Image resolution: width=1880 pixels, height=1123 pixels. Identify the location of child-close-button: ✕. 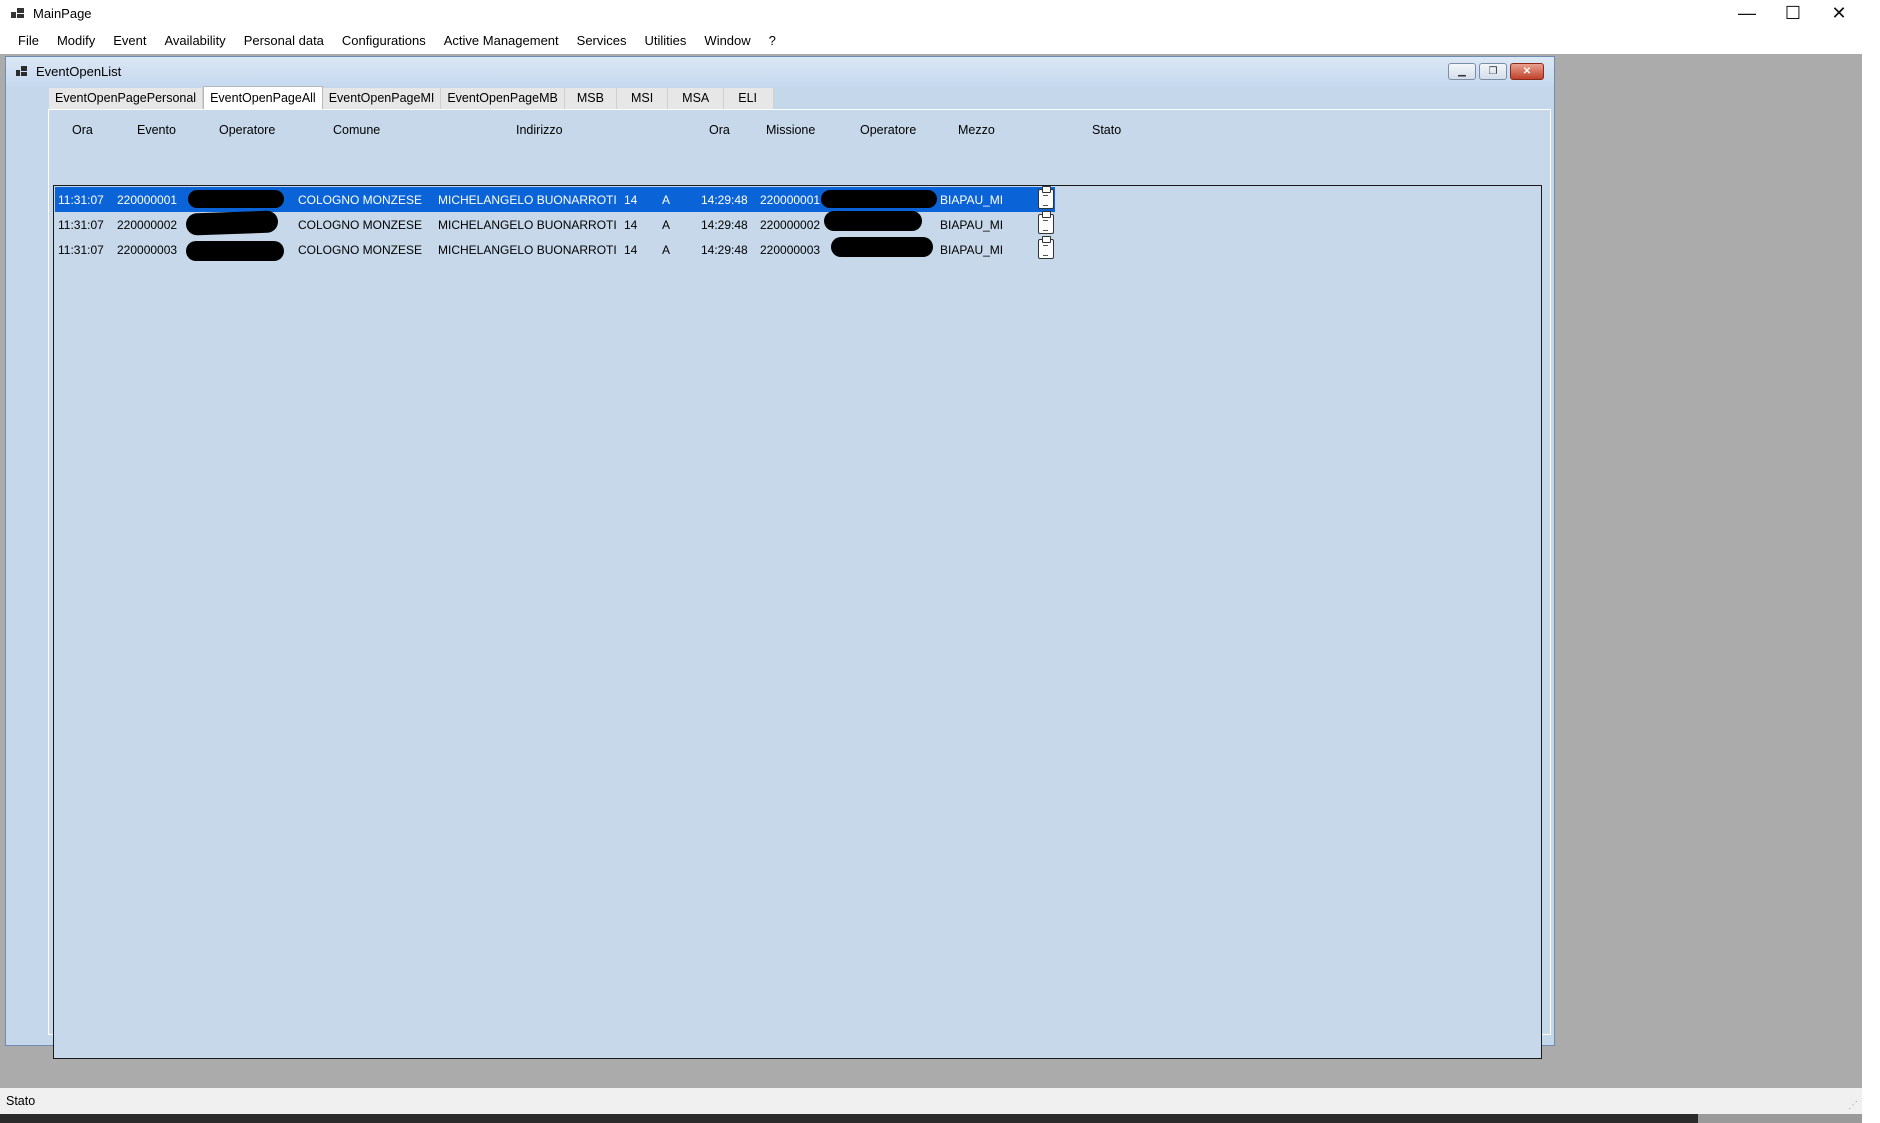
(1527, 71).